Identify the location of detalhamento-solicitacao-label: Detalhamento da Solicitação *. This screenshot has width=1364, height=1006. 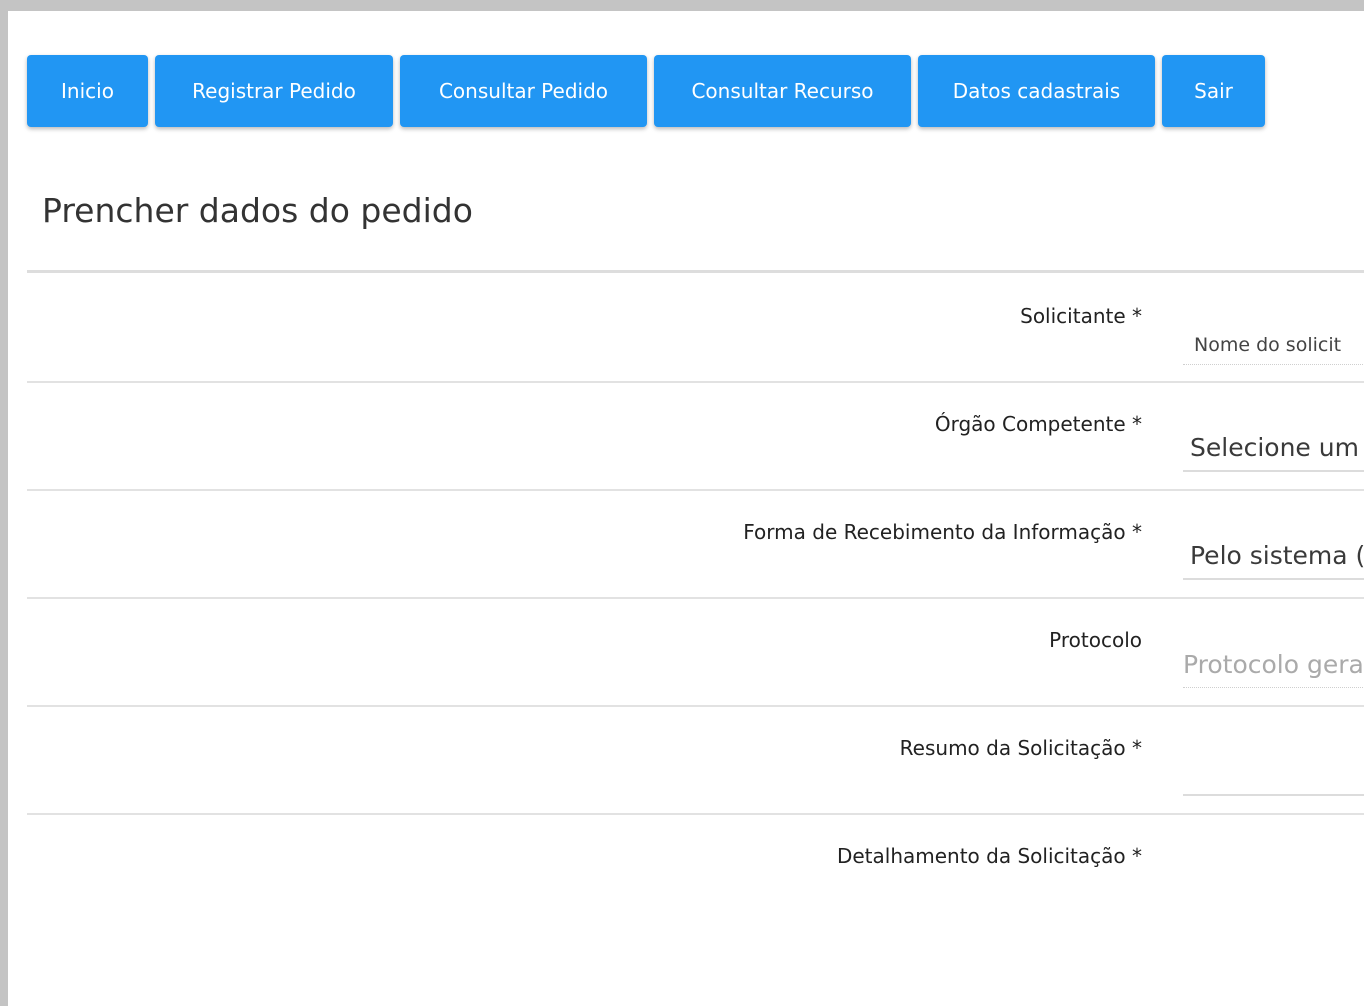
(989, 856).